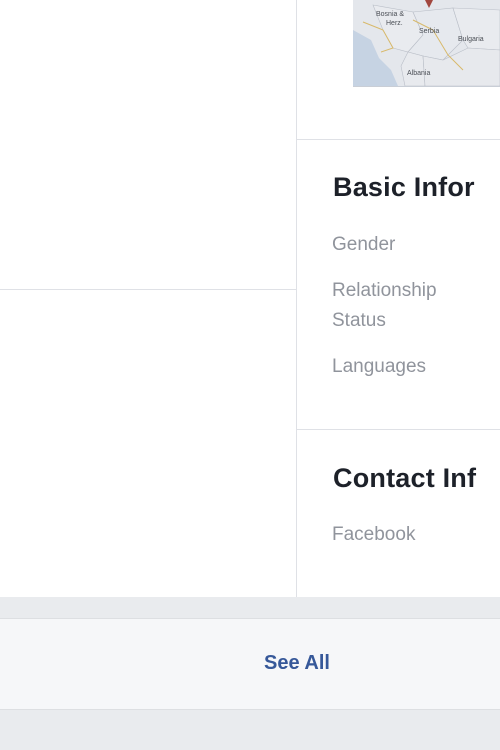 This screenshot has height=750, width=500. What do you see at coordinates (374, 534) in the screenshot?
I see `facebook-label: Facebook` at bounding box center [374, 534].